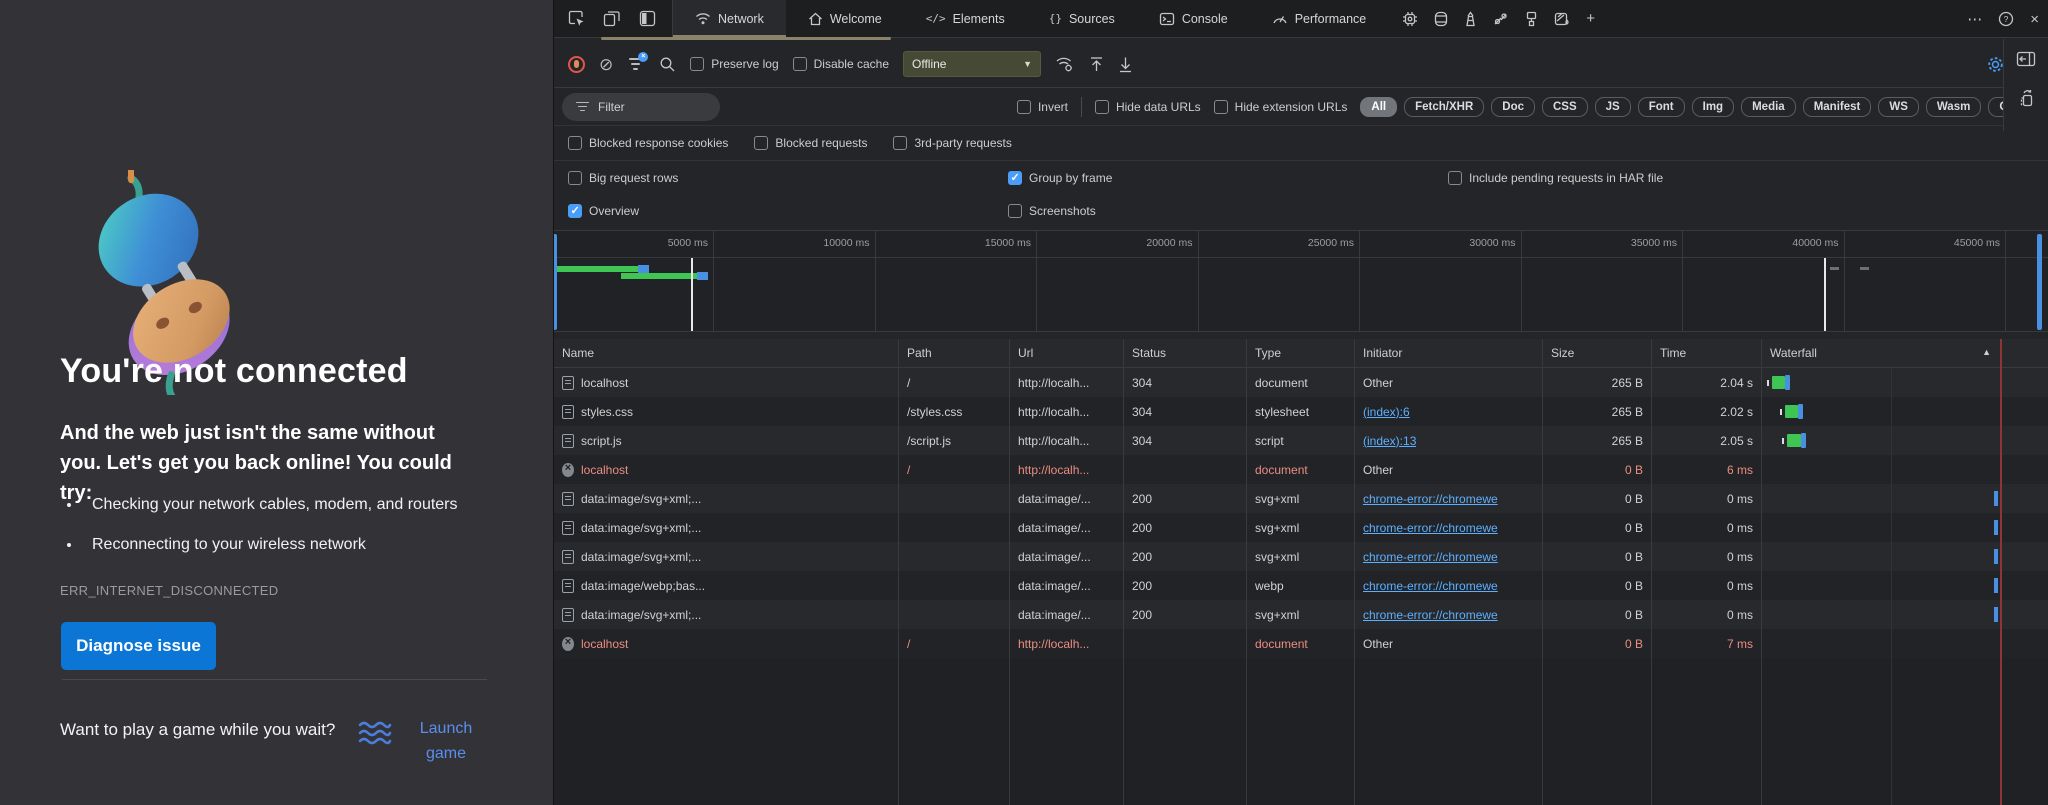 This screenshot has height=805, width=2048. I want to click on cell-time: 7 ms, so click(1707, 643).